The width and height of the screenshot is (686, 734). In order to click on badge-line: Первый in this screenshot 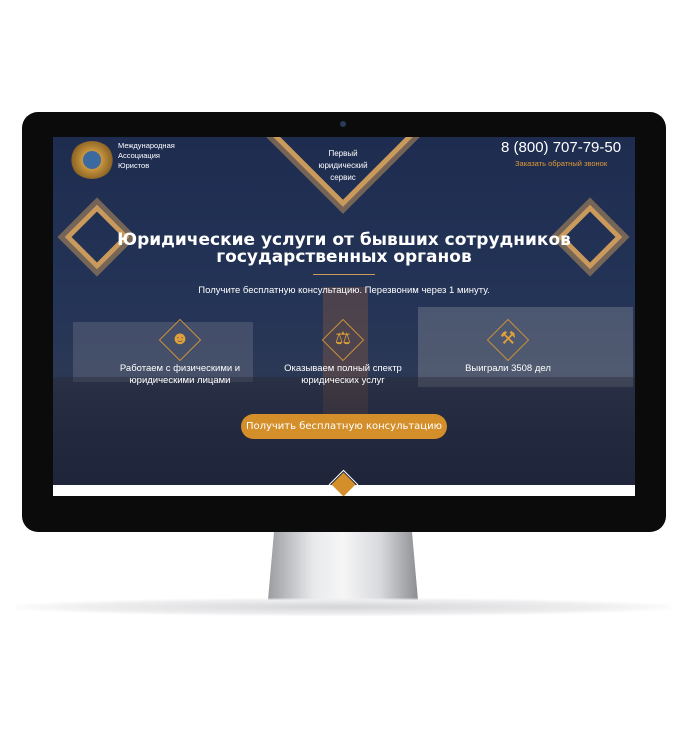, I will do `click(343, 153)`.